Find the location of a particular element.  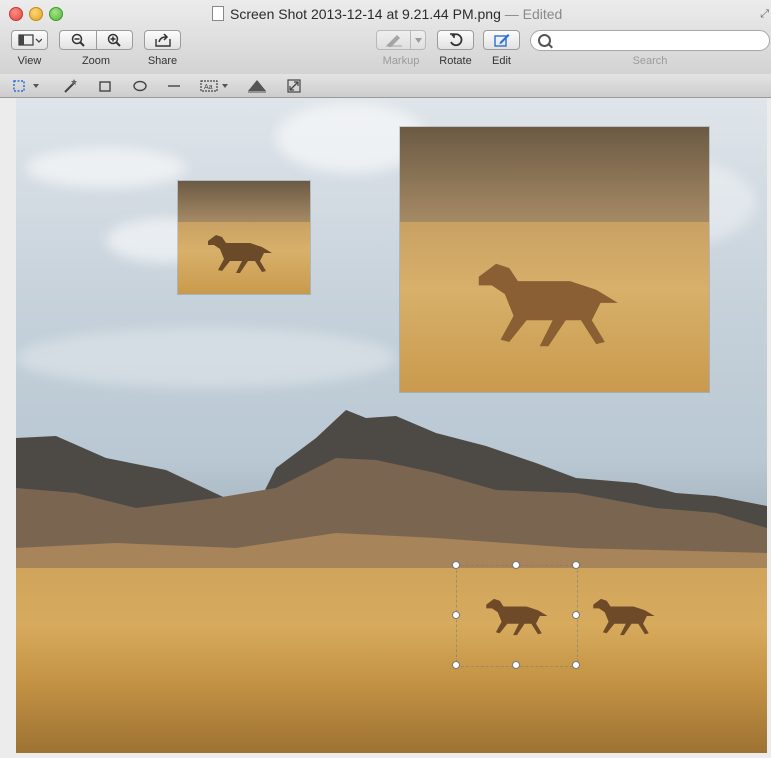

line-icon is located at coordinates (174, 85).